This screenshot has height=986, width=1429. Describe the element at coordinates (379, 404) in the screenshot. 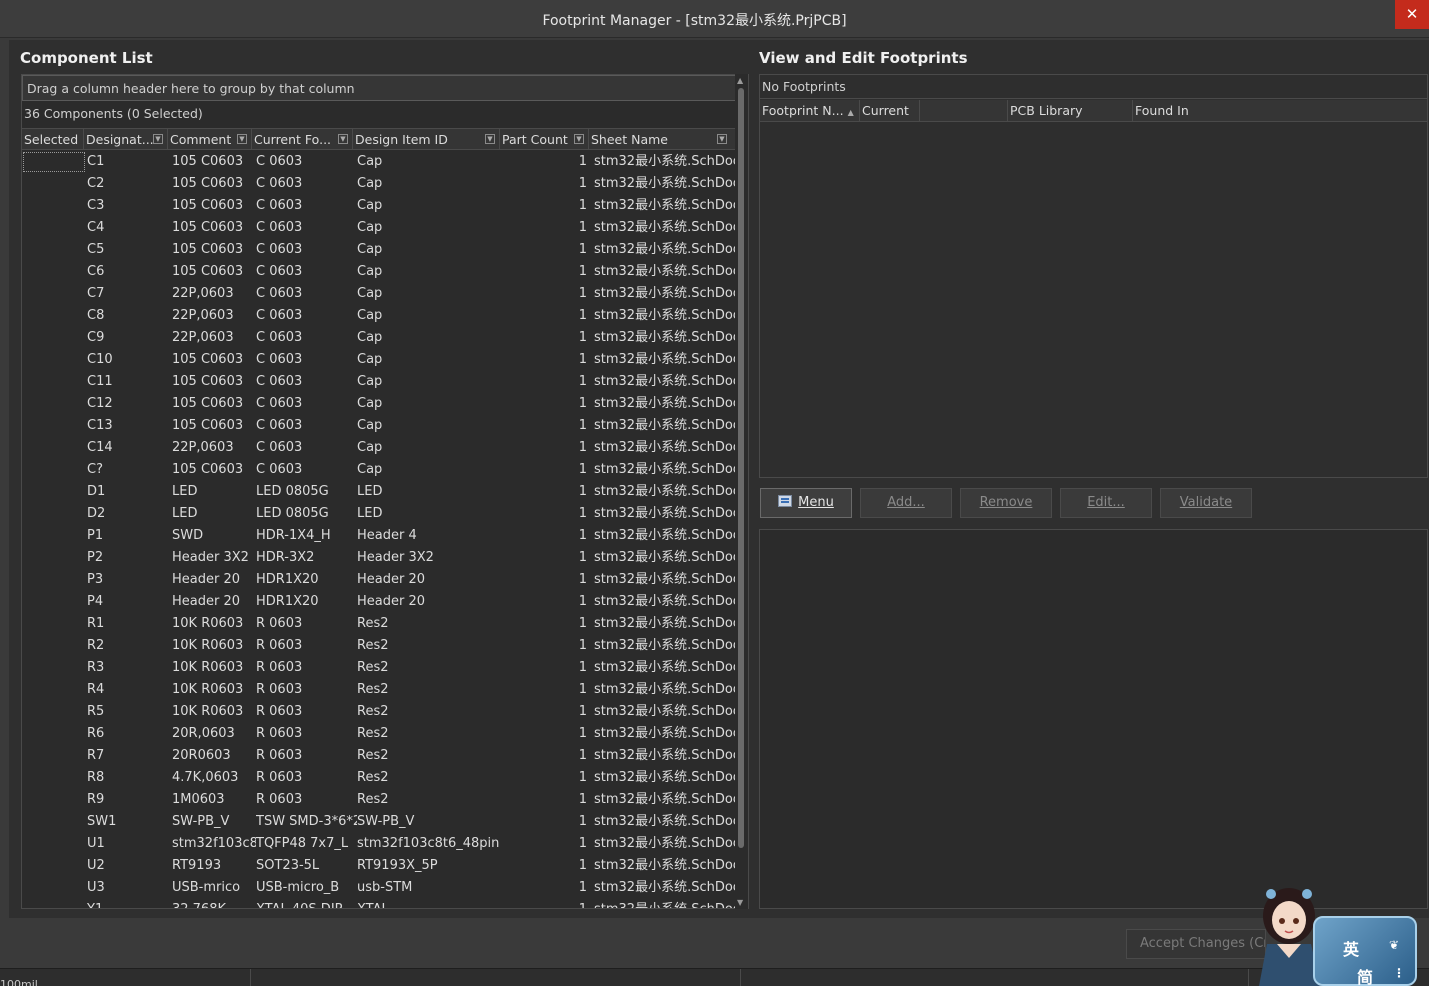

I see `table-row: C12 105 C0603 C 0603 Cap 1 stm32最小系统.SchDoc` at that location.